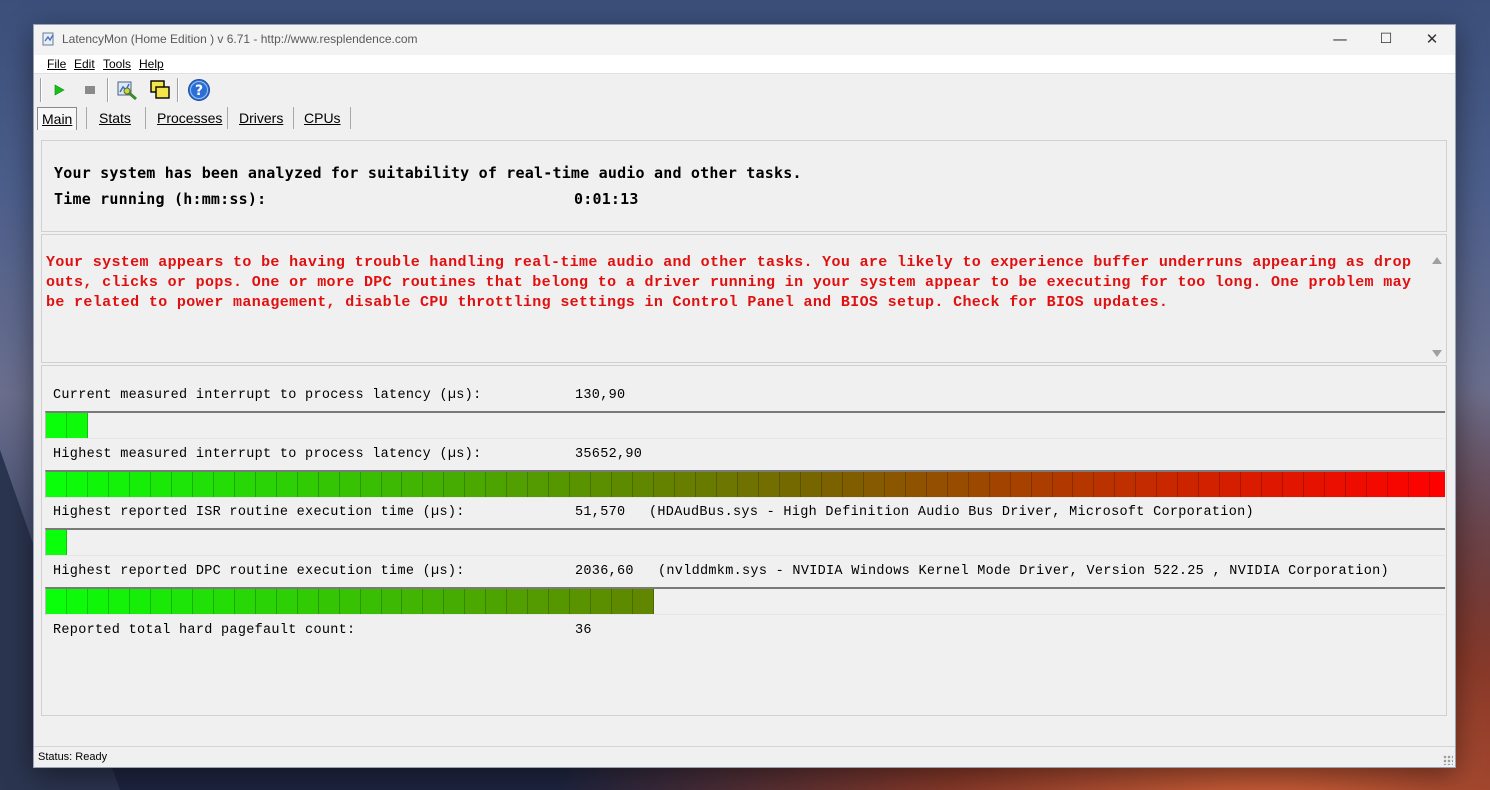 The height and width of the screenshot is (790, 1490). Describe the element at coordinates (1432, 40) in the screenshot. I see `close-button: ✕` at that location.